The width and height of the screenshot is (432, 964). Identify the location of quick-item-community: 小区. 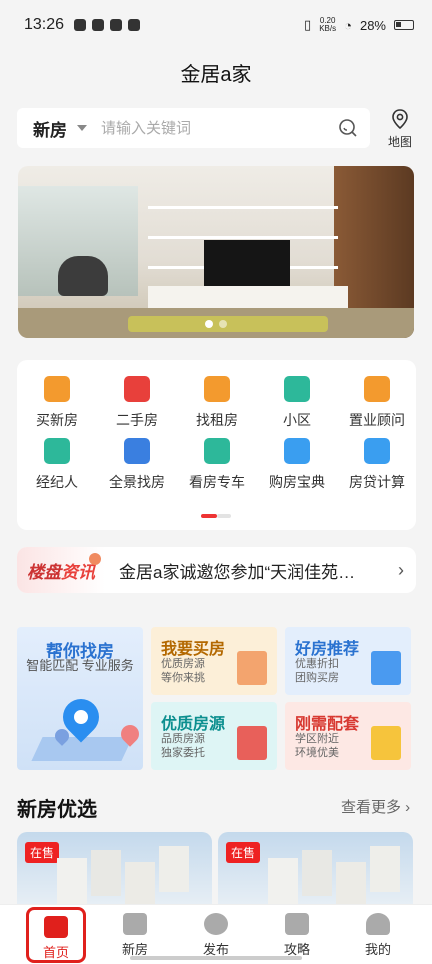
(297, 403).